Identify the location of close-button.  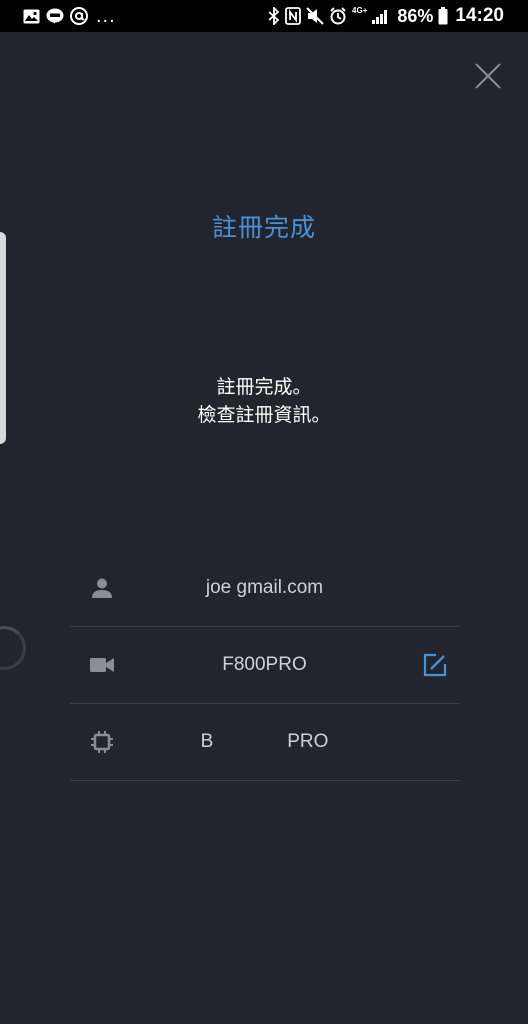
(488, 76).